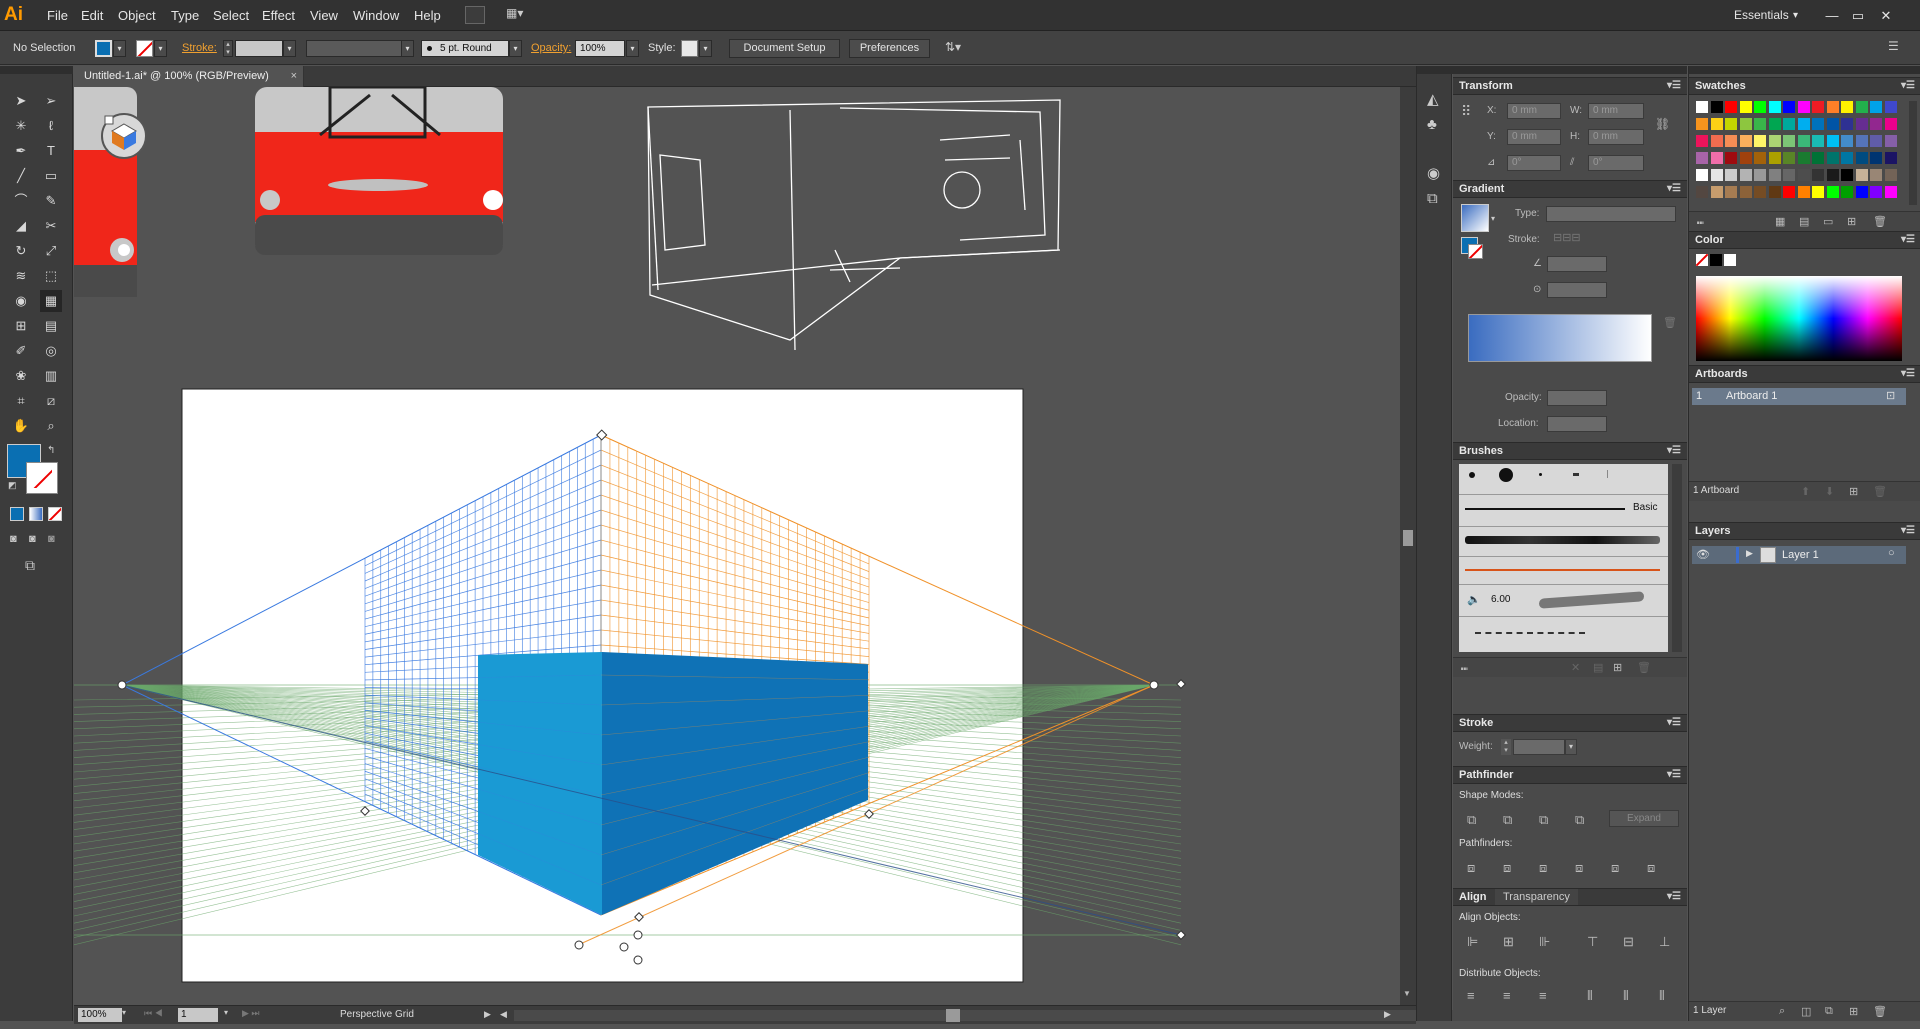 This screenshot has height=1029, width=1920. What do you see at coordinates (1472, 942) in the screenshot?
I see `align-left-icon: ⊫` at bounding box center [1472, 942].